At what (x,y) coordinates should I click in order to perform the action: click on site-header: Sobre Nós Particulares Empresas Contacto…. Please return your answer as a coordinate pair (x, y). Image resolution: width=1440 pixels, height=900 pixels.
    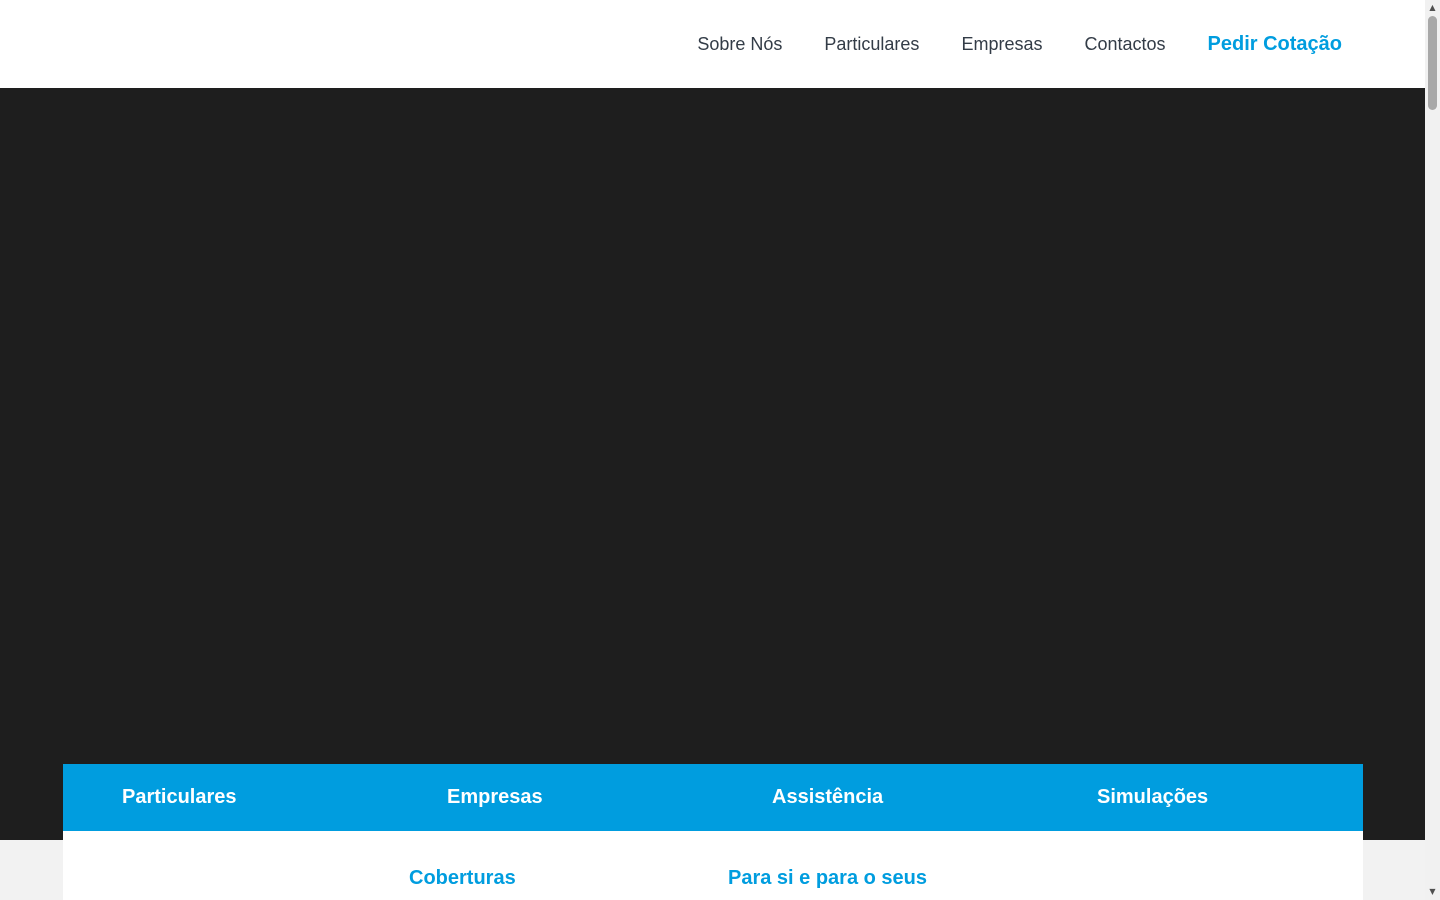
    Looking at the image, I should click on (712, 44).